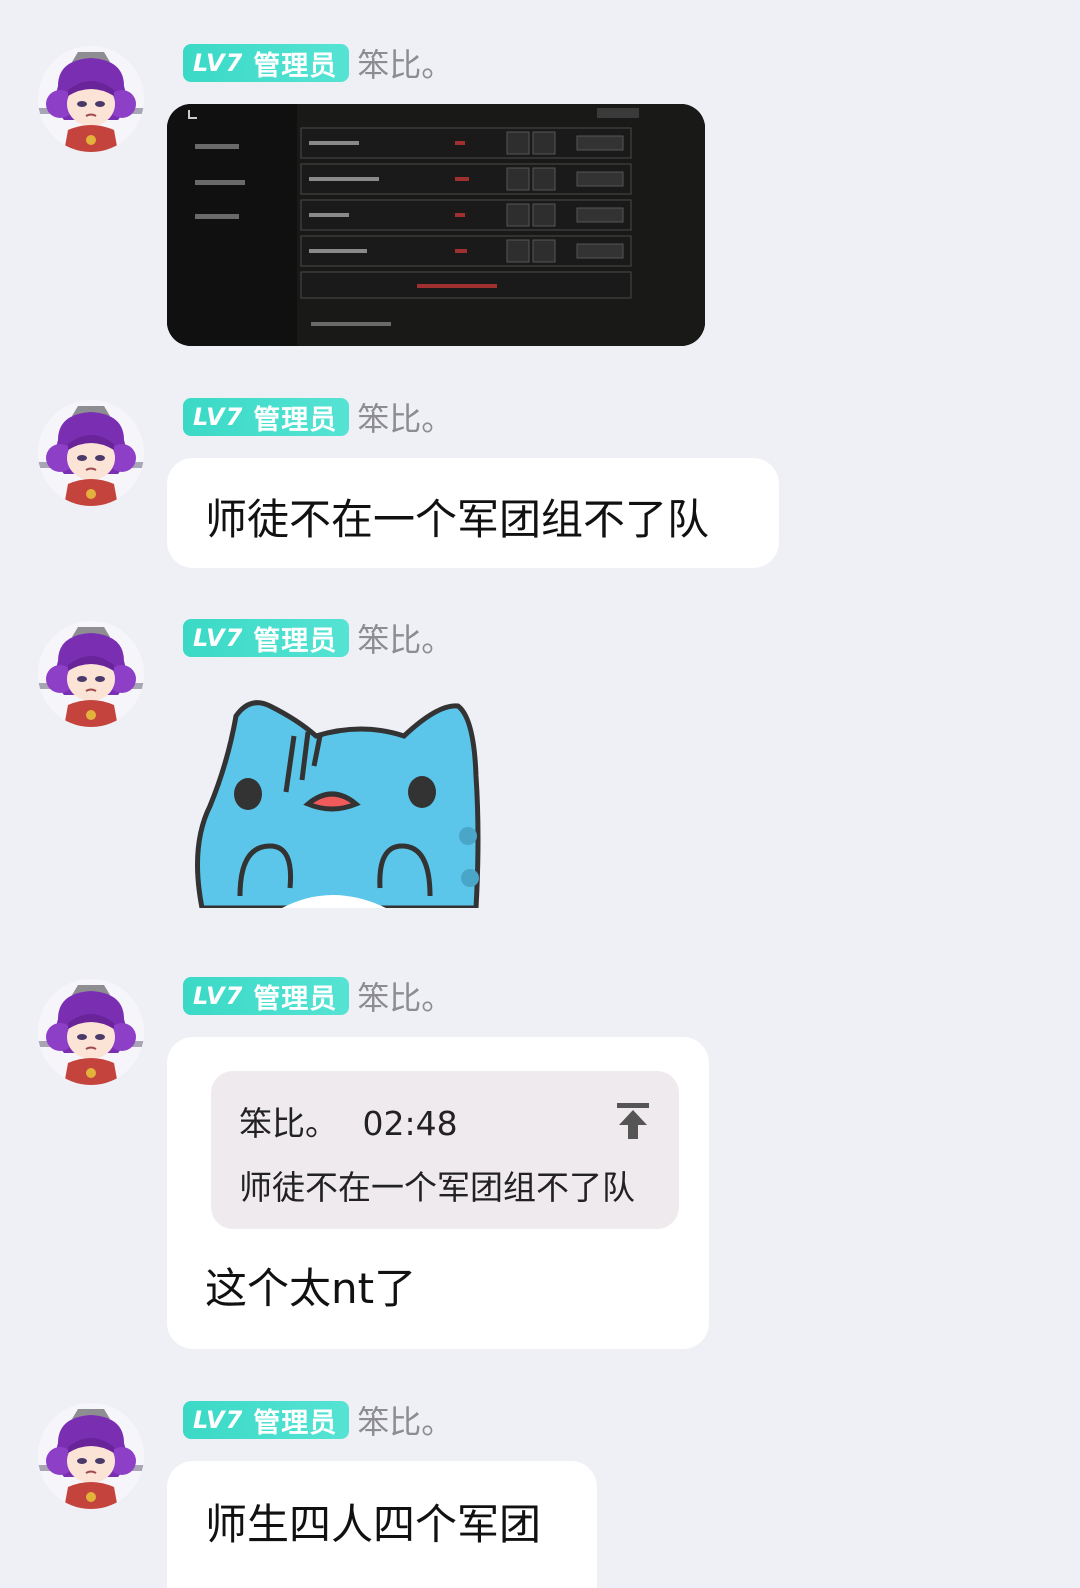  Describe the element at coordinates (288, 1123) in the screenshot. I see `quote-author: 笨比。` at that location.